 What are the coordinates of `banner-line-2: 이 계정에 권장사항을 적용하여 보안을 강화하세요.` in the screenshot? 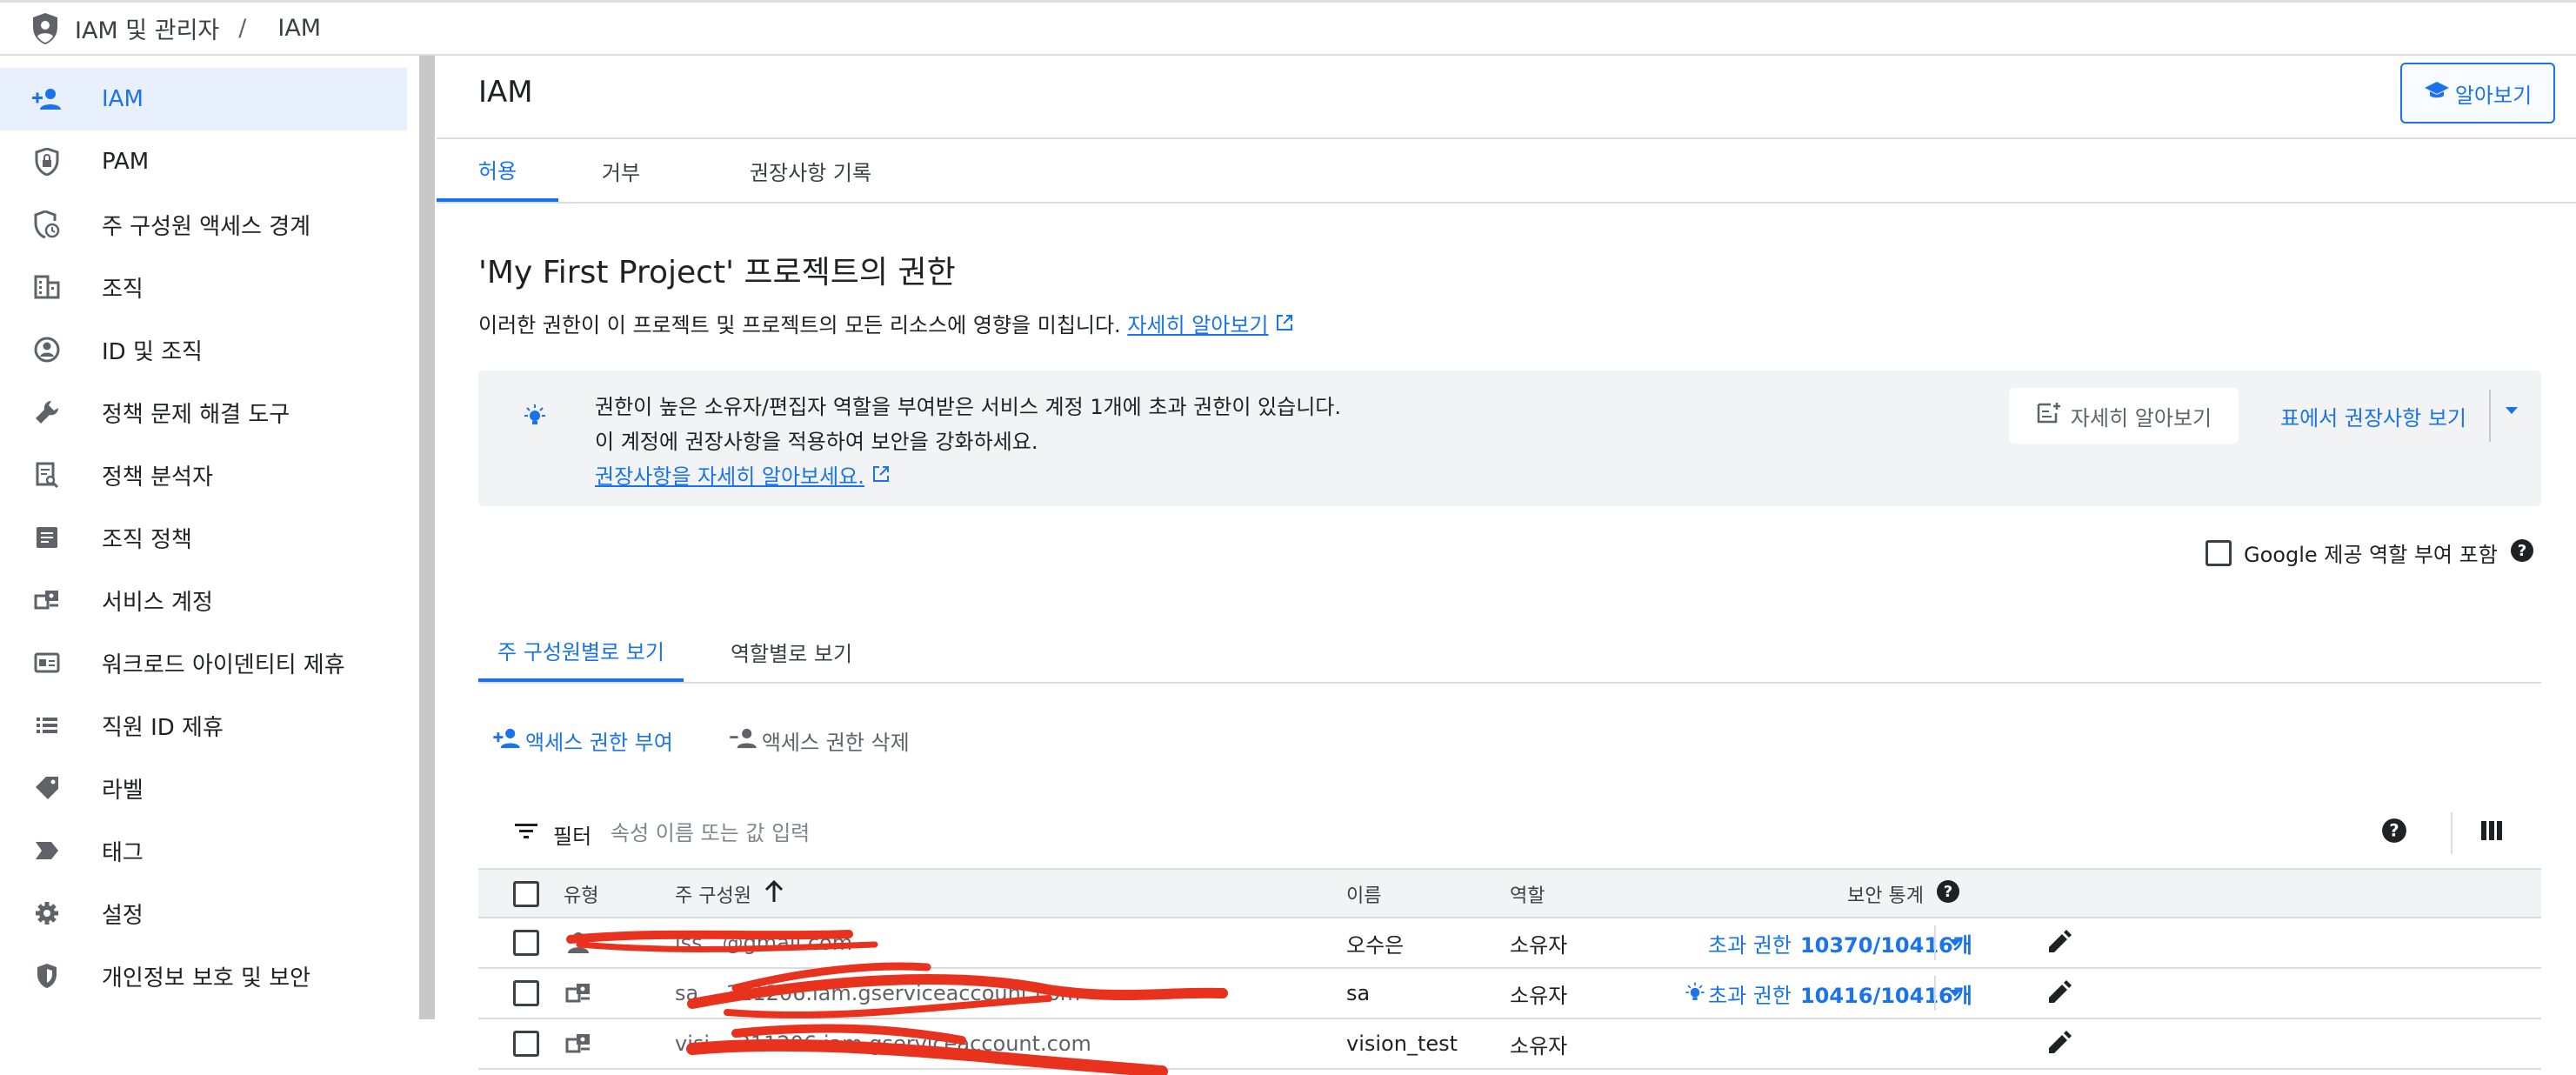 It's located at (816, 442).